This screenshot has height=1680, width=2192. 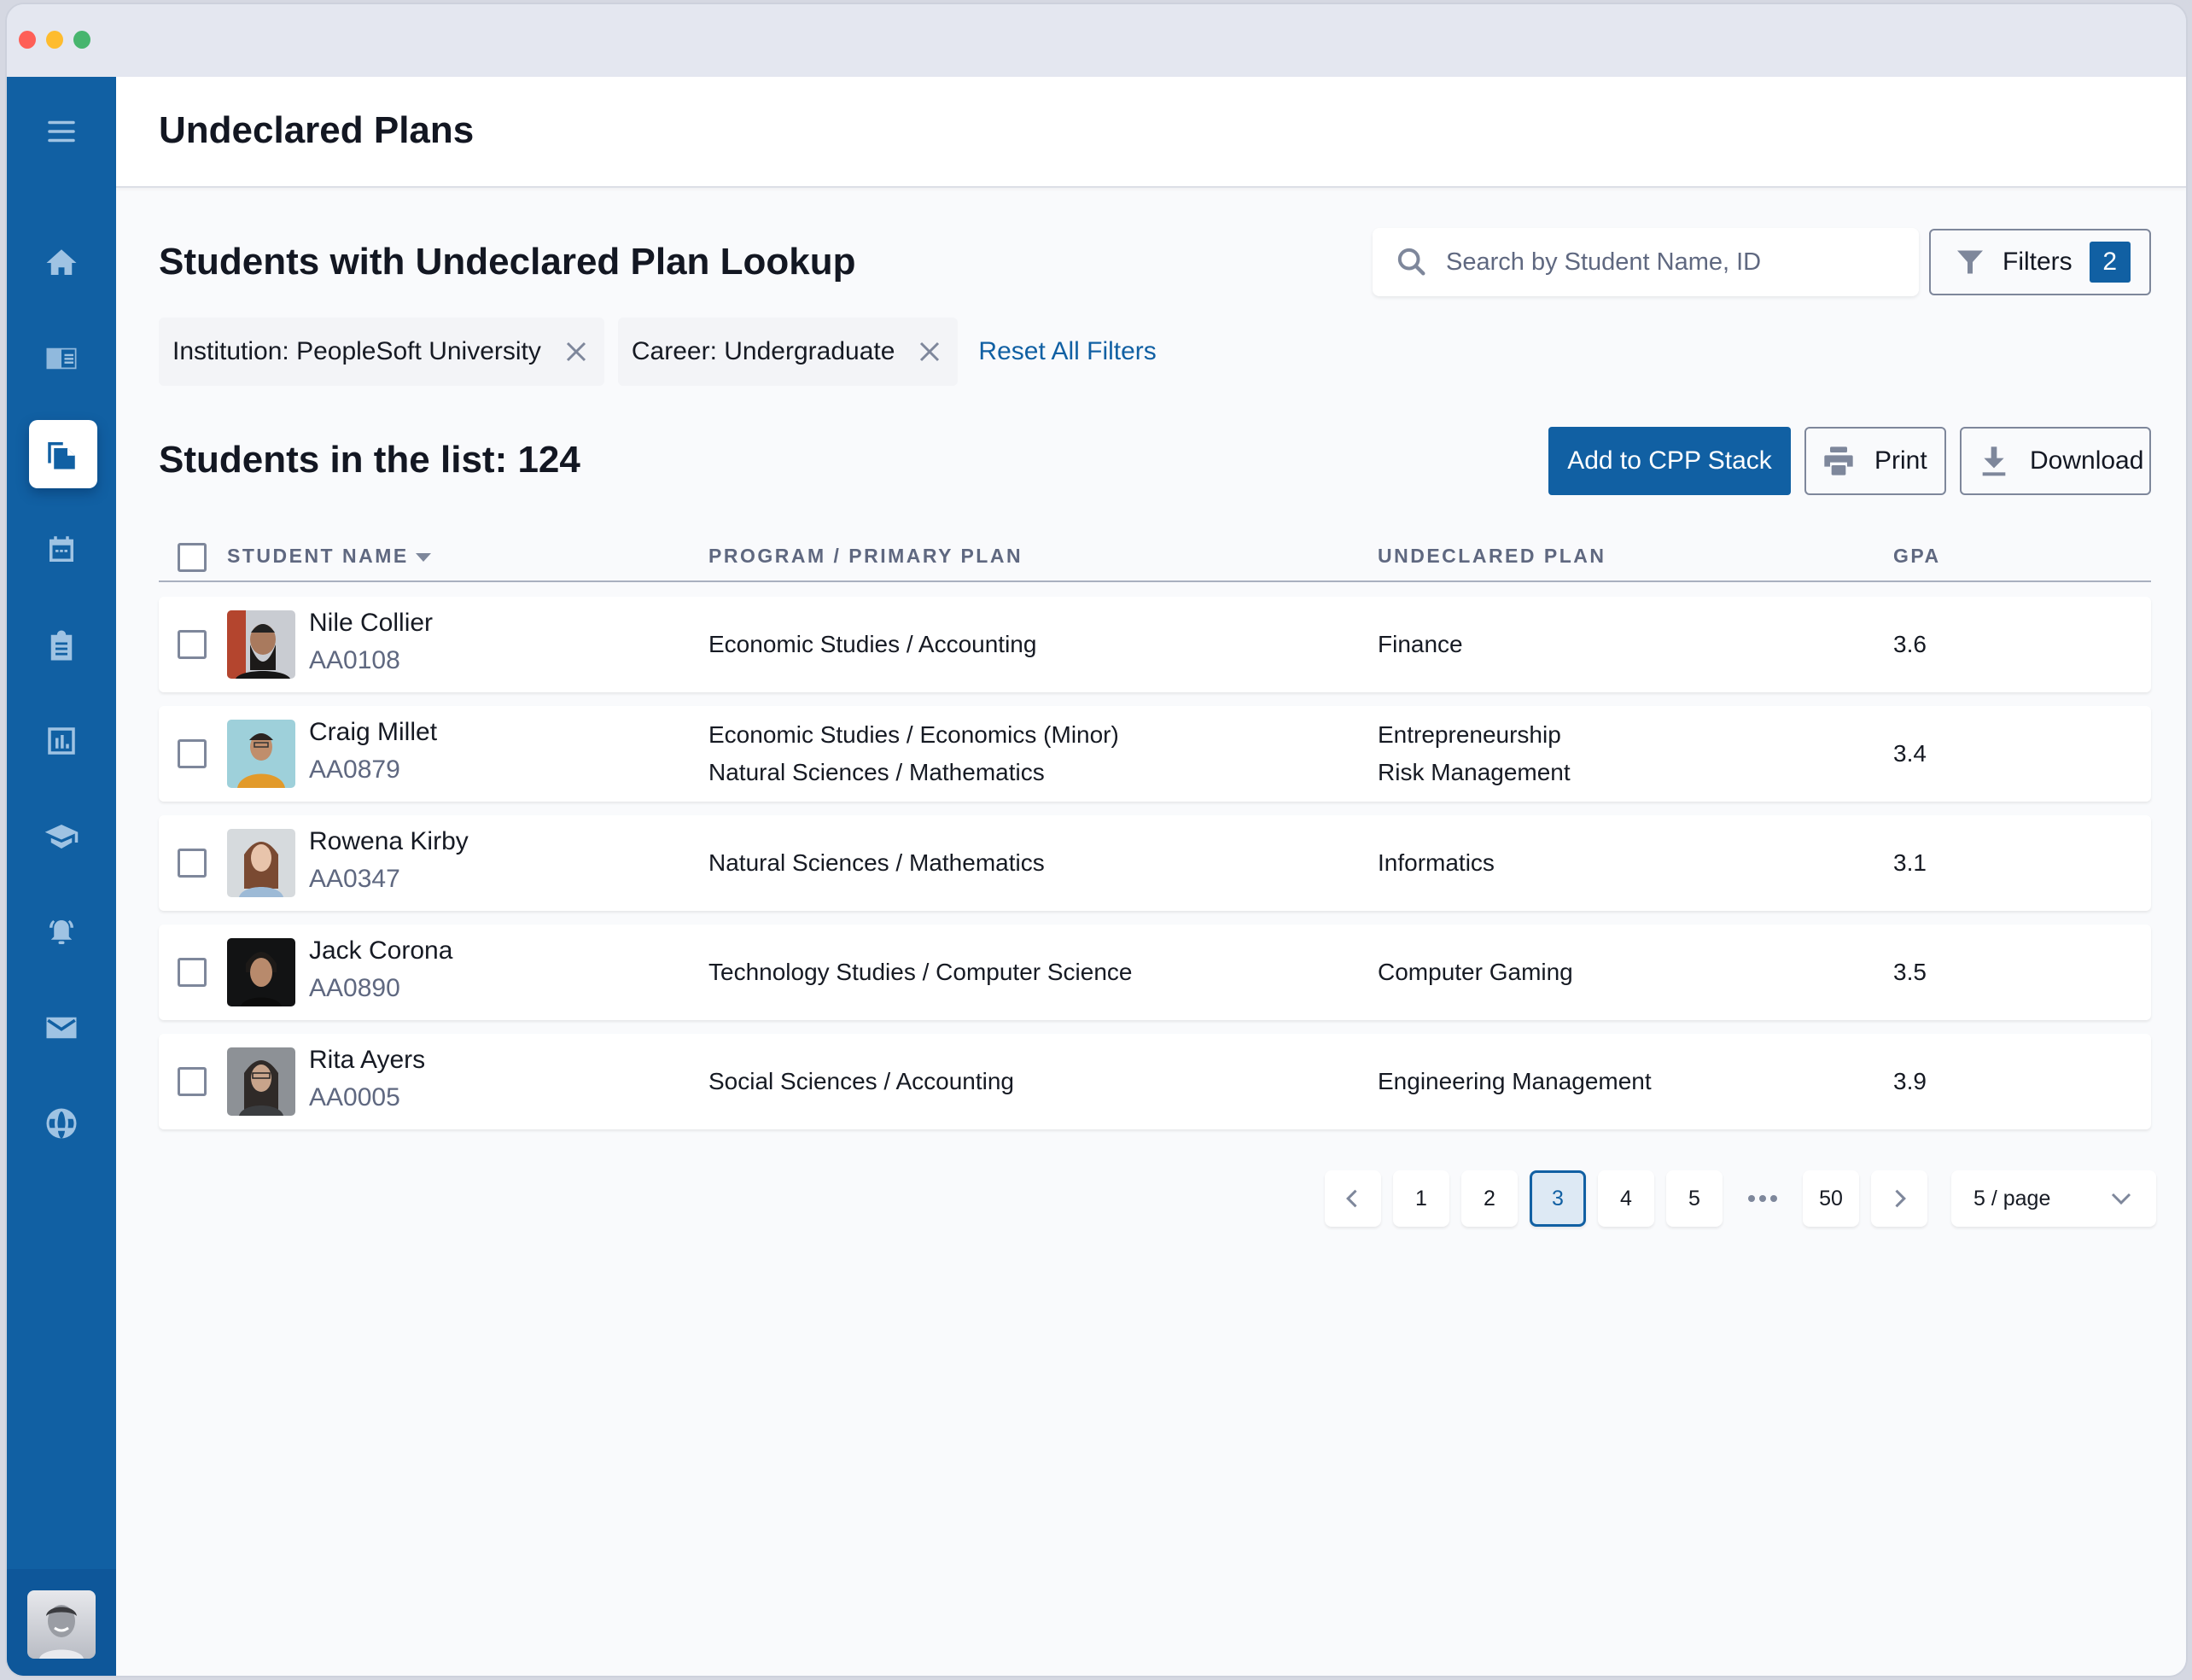 I want to click on filters-button: Filters 2, so click(x=2040, y=262).